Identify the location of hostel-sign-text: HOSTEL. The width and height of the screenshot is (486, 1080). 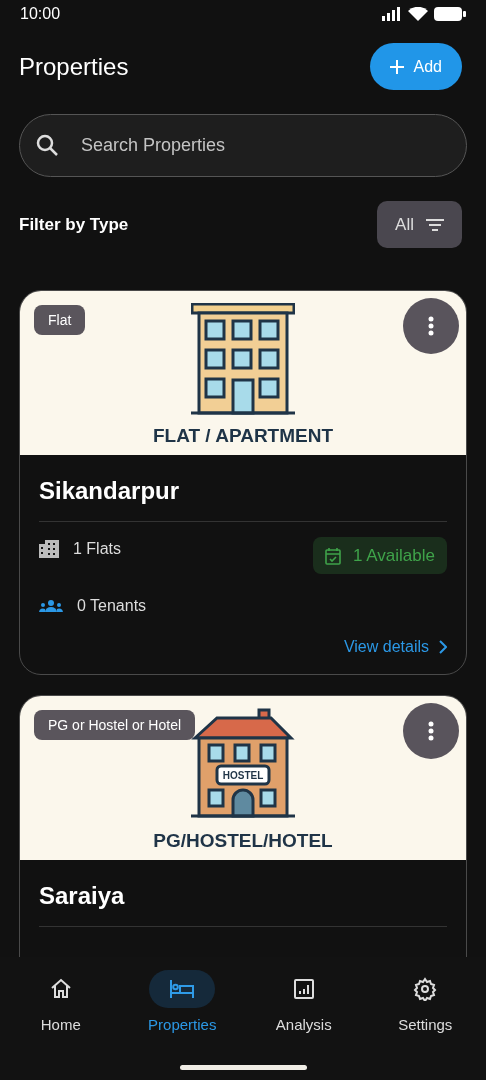
(243, 775).